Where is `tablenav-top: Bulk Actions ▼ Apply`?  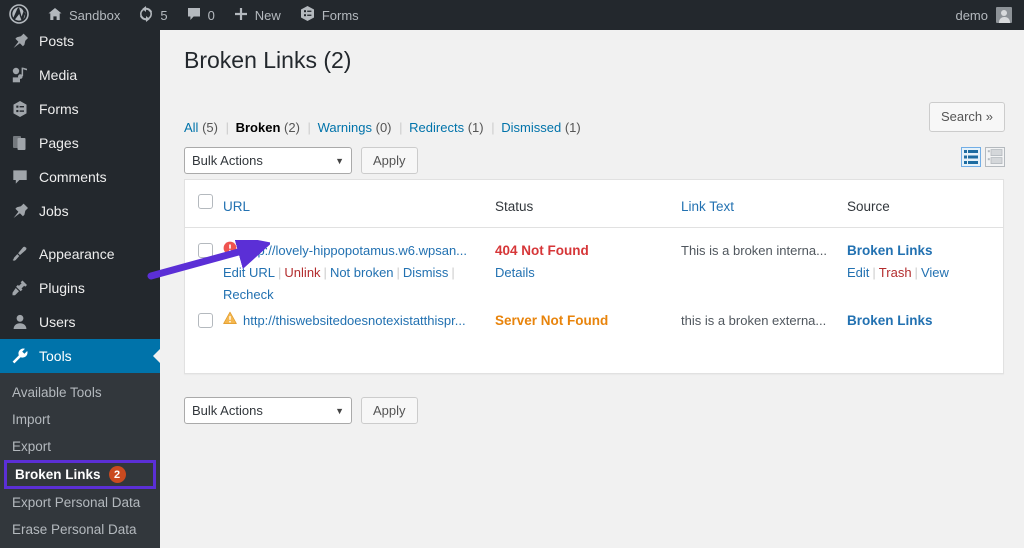 tablenav-top: Bulk Actions ▼ Apply is located at coordinates (301, 160).